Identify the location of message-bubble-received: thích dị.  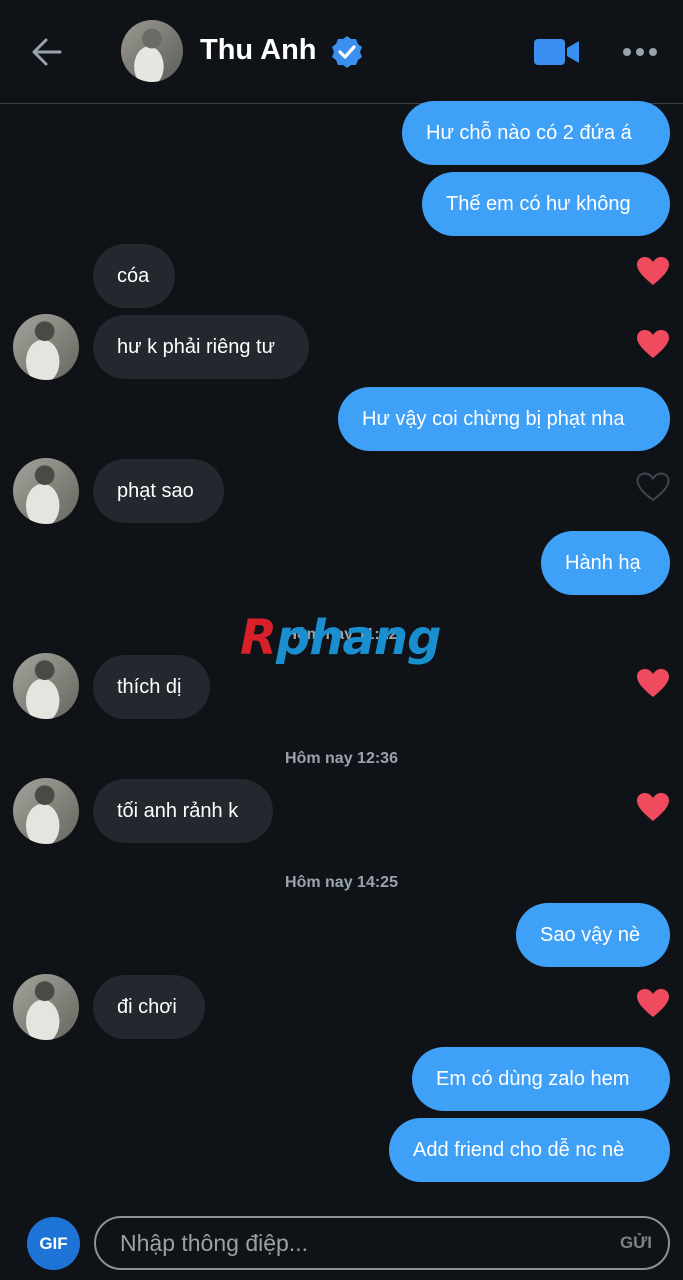
(151, 687).